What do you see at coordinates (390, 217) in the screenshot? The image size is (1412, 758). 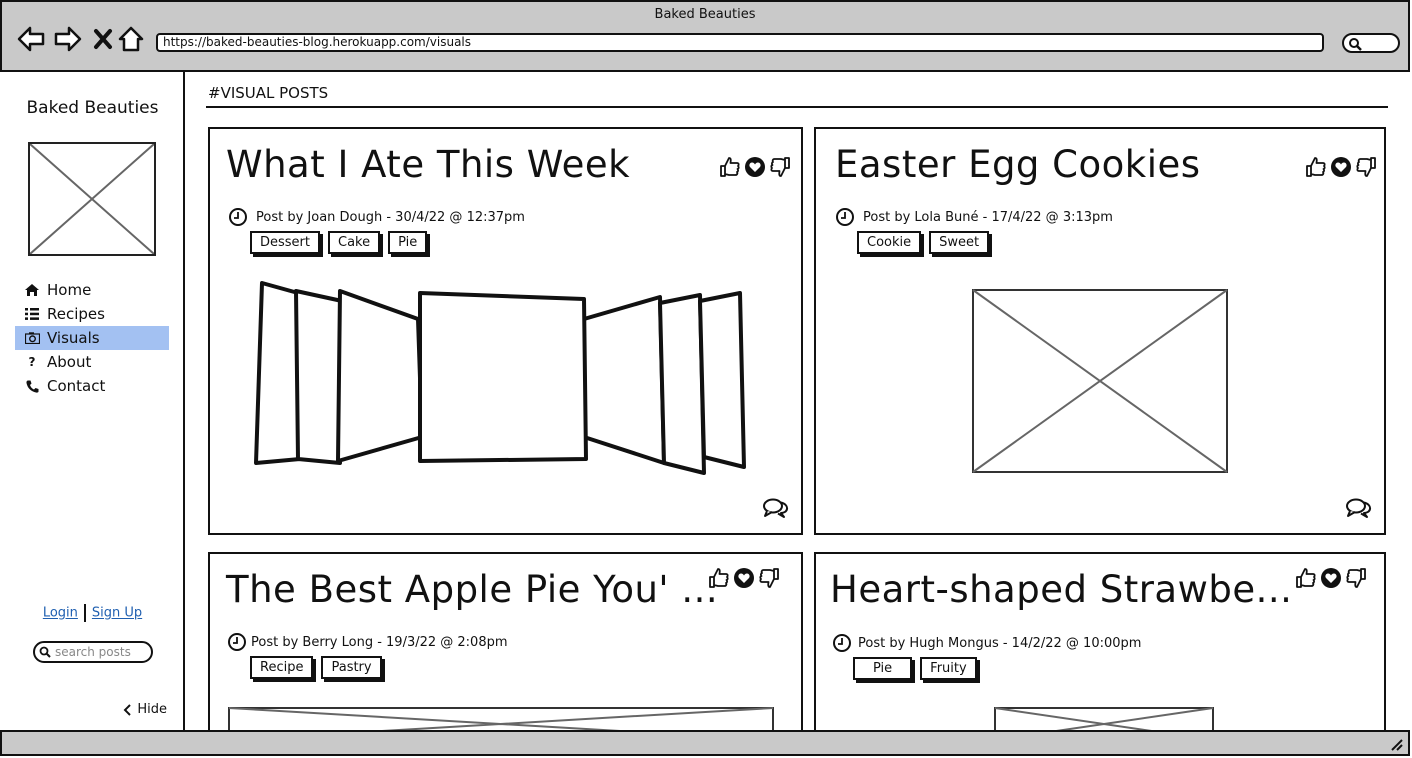 I see `post-byline: Post by Joan Dough - 30/4/22 @ 12:37pm` at bounding box center [390, 217].